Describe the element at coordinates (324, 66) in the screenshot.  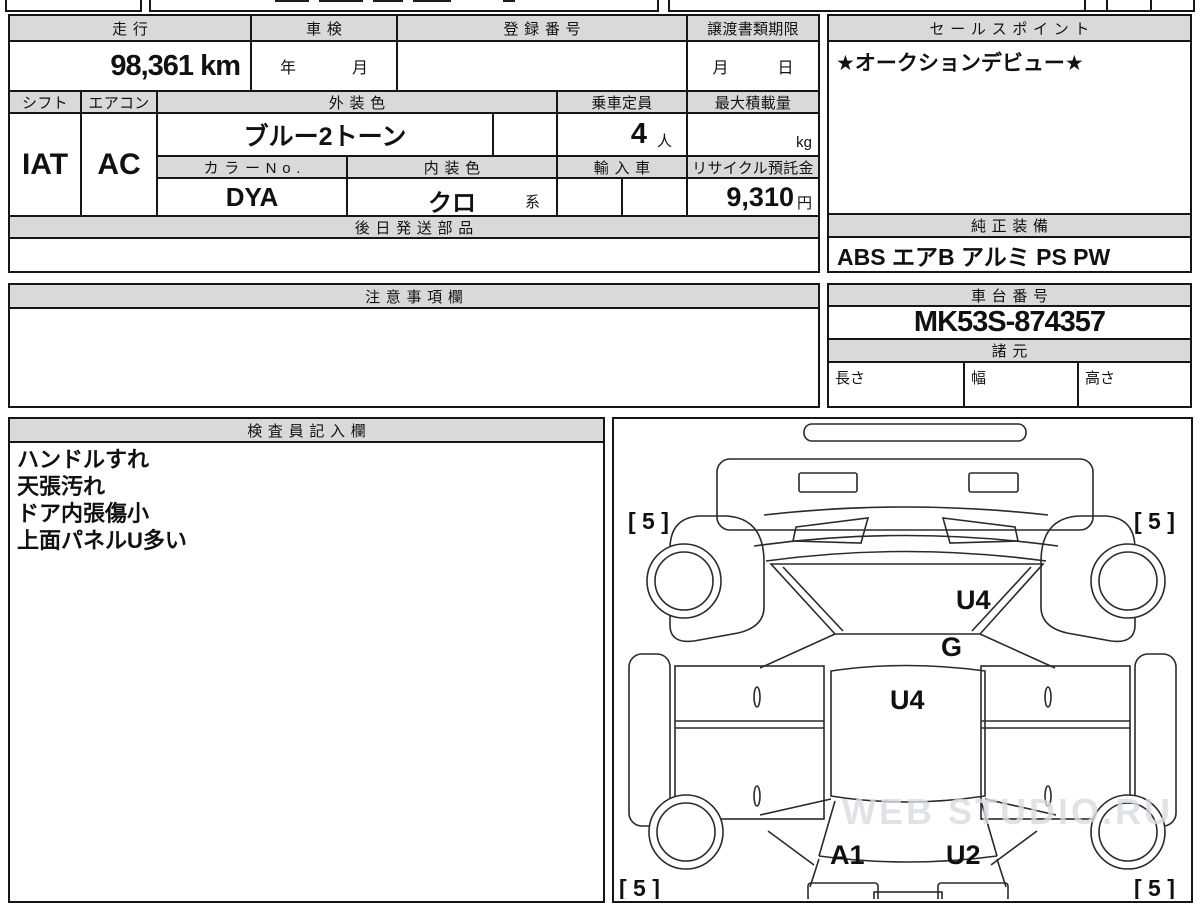
I see `inspection-date-cell: 年 月` at that location.